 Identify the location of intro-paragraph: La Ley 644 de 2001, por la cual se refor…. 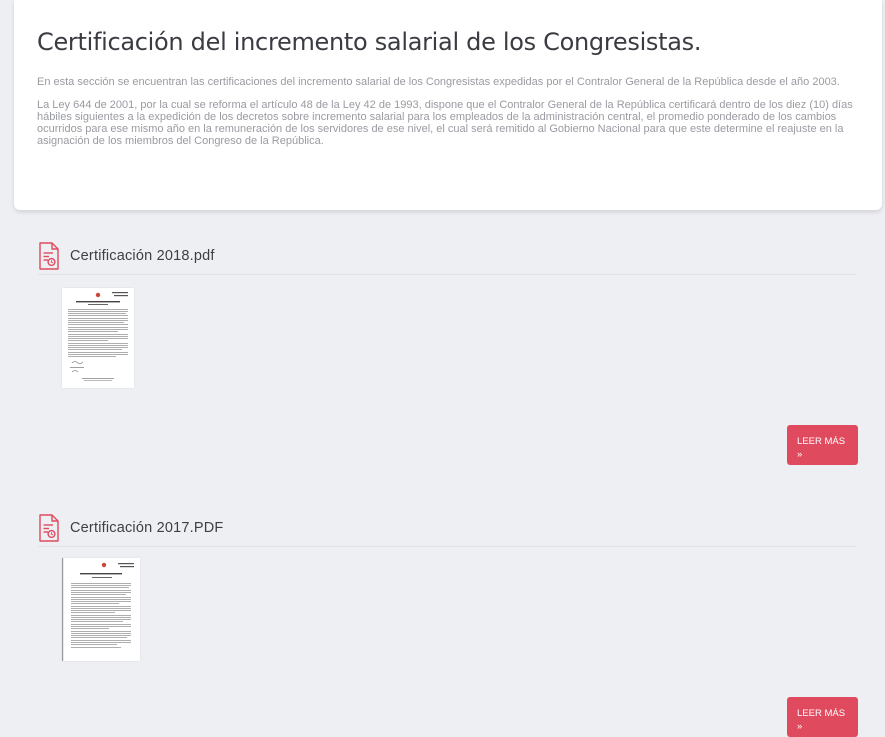
(445, 123).